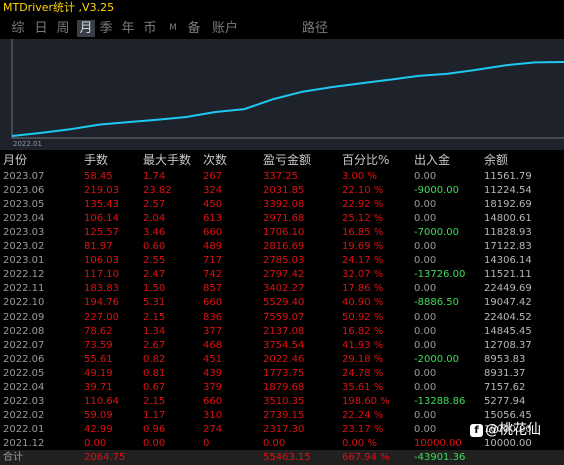  What do you see at coordinates (508, 247) in the screenshot?
I see `cell-balance: 17122.83` at bounding box center [508, 247].